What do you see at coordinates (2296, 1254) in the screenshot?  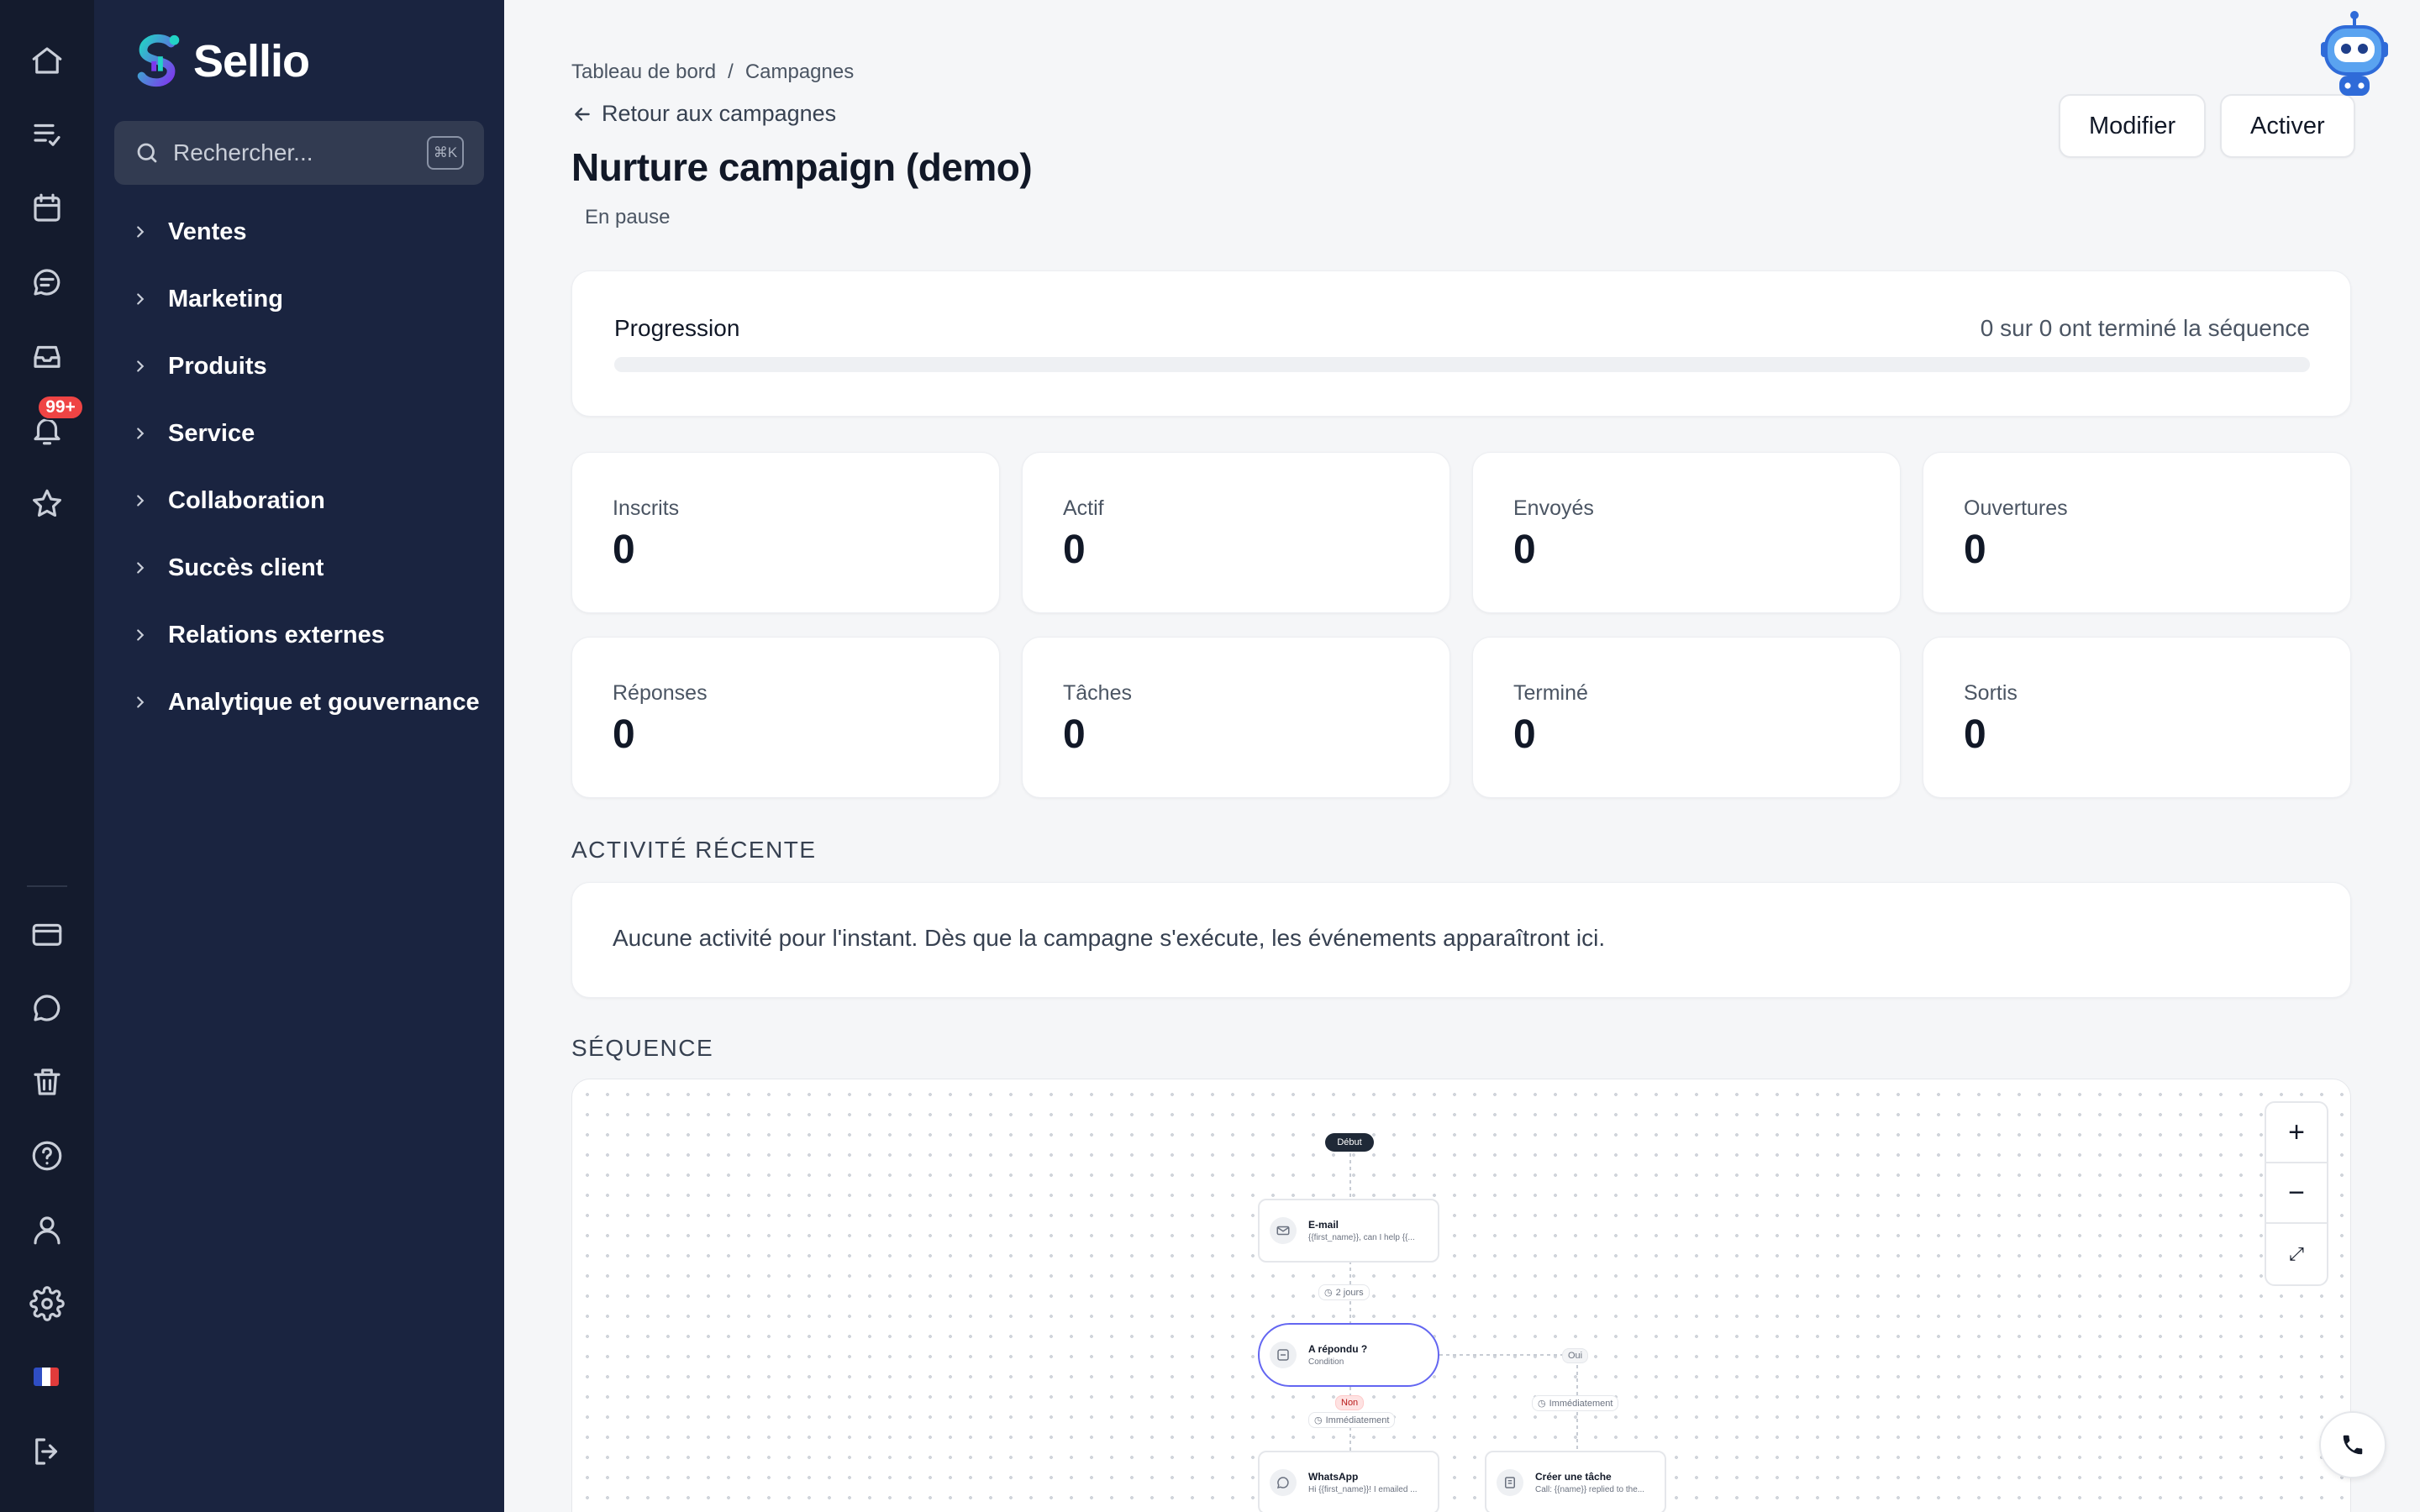 I see `fit-view-button: ⤢` at bounding box center [2296, 1254].